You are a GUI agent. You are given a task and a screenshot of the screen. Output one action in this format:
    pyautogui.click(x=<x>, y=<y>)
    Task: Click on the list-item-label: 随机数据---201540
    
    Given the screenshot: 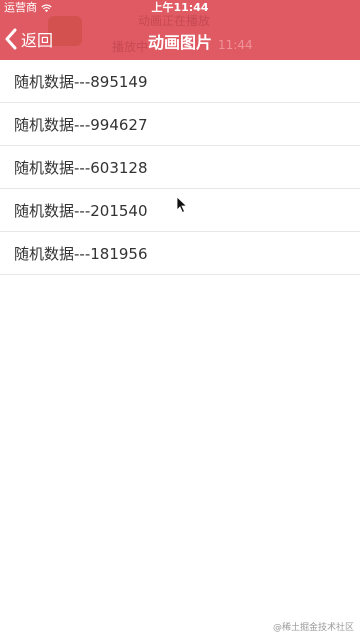 What is the action you would take?
    pyautogui.click(x=81, y=210)
    